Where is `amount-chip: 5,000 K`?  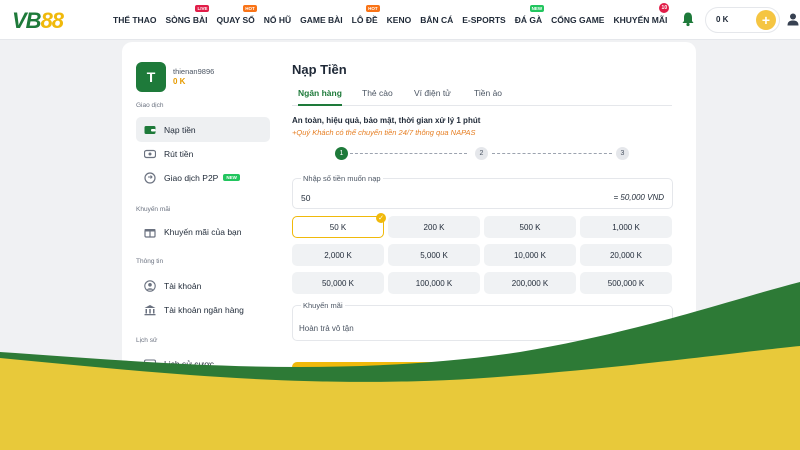 amount-chip: 5,000 K is located at coordinates (434, 255).